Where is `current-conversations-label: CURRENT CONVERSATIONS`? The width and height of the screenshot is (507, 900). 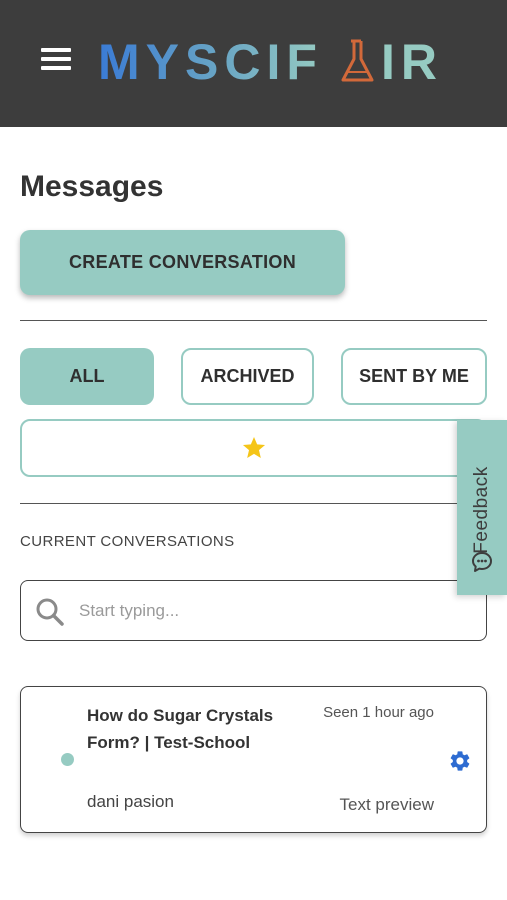 current-conversations-label: CURRENT CONVERSATIONS is located at coordinates (127, 541).